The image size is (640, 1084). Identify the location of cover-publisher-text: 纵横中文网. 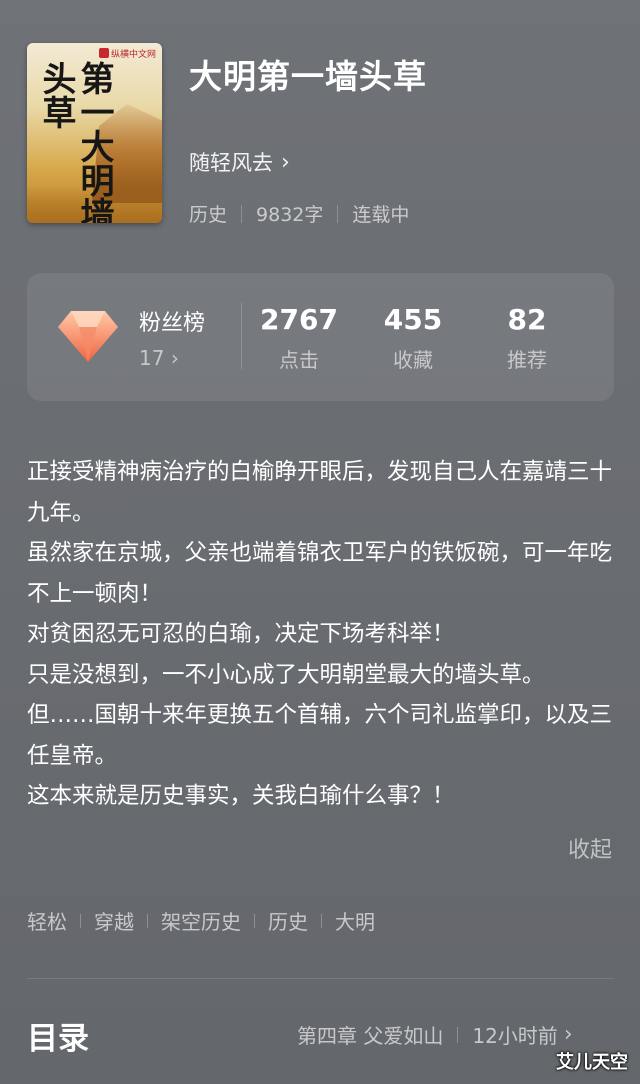
(133, 55).